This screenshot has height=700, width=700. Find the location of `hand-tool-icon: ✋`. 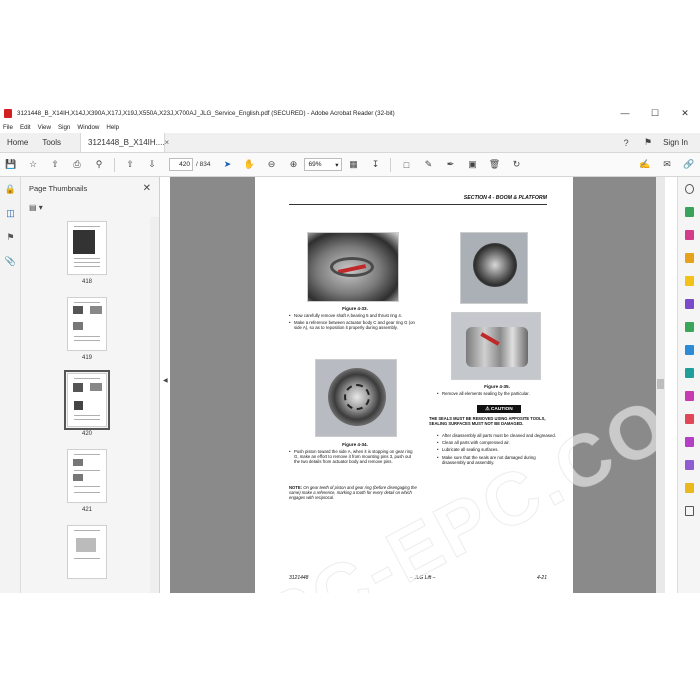

hand-tool-icon: ✋ is located at coordinates (249, 165).